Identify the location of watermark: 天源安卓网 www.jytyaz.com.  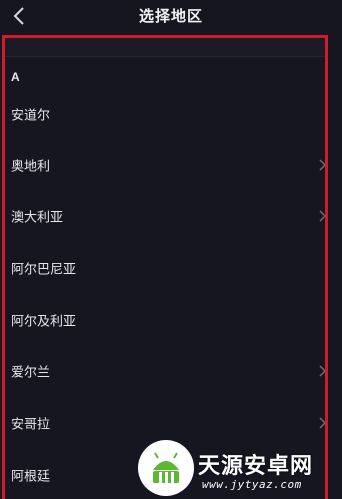
(240, 469).